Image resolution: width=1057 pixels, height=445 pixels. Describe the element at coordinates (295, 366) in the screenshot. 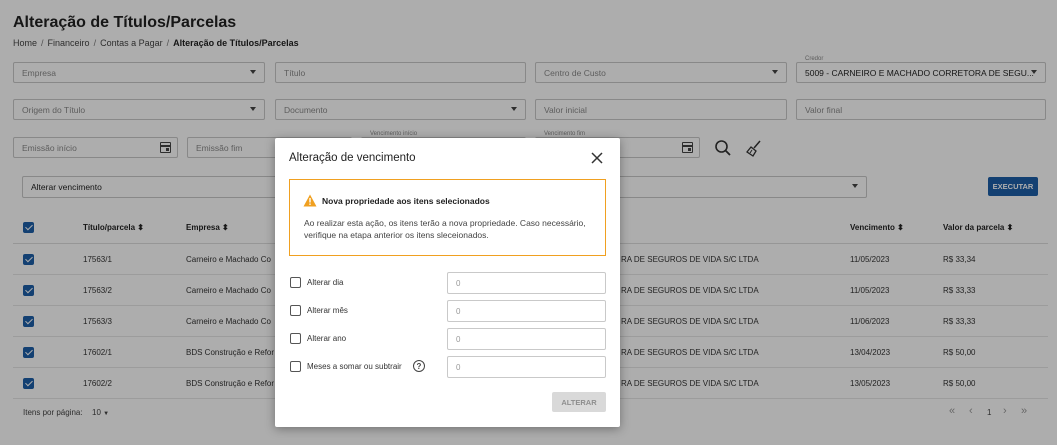

I see `meses-somar-checkbox` at that location.